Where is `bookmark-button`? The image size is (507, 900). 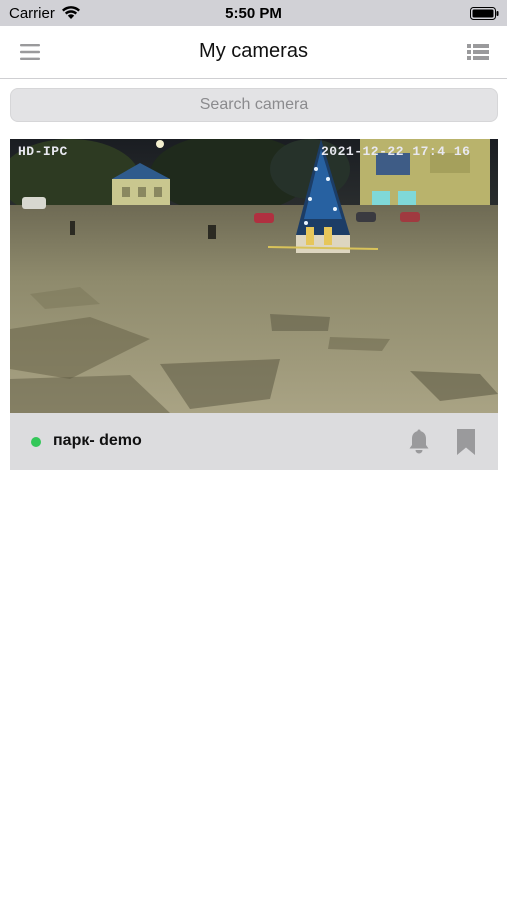
bookmark-button is located at coordinates (466, 442).